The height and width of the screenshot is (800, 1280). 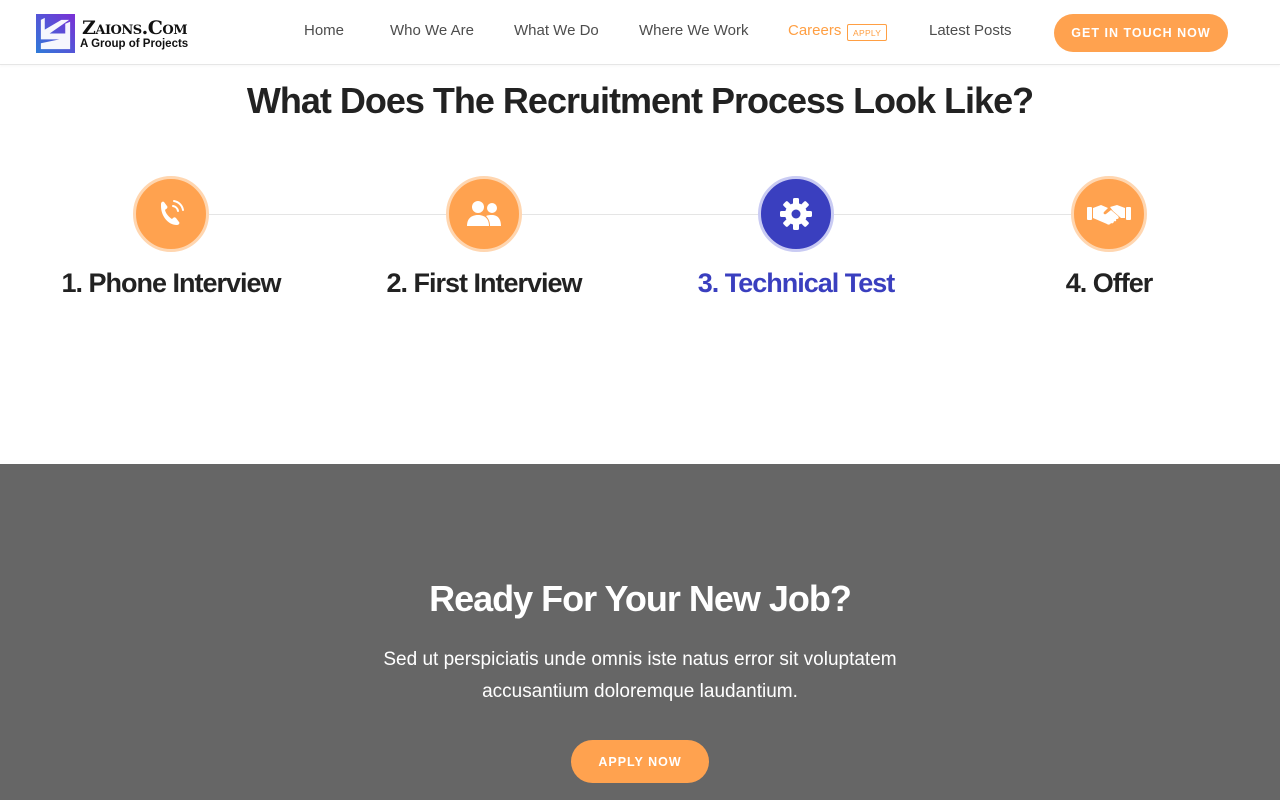 What do you see at coordinates (796, 283) in the screenshot?
I see `step-3-label: 3. Technical Test` at bounding box center [796, 283].